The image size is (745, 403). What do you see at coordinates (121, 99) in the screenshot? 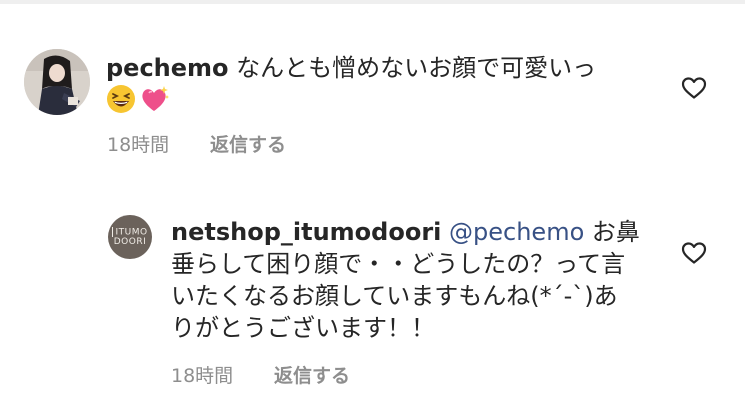
I see `grinning-squinting-face-icon` at bounding box center [121, 99].